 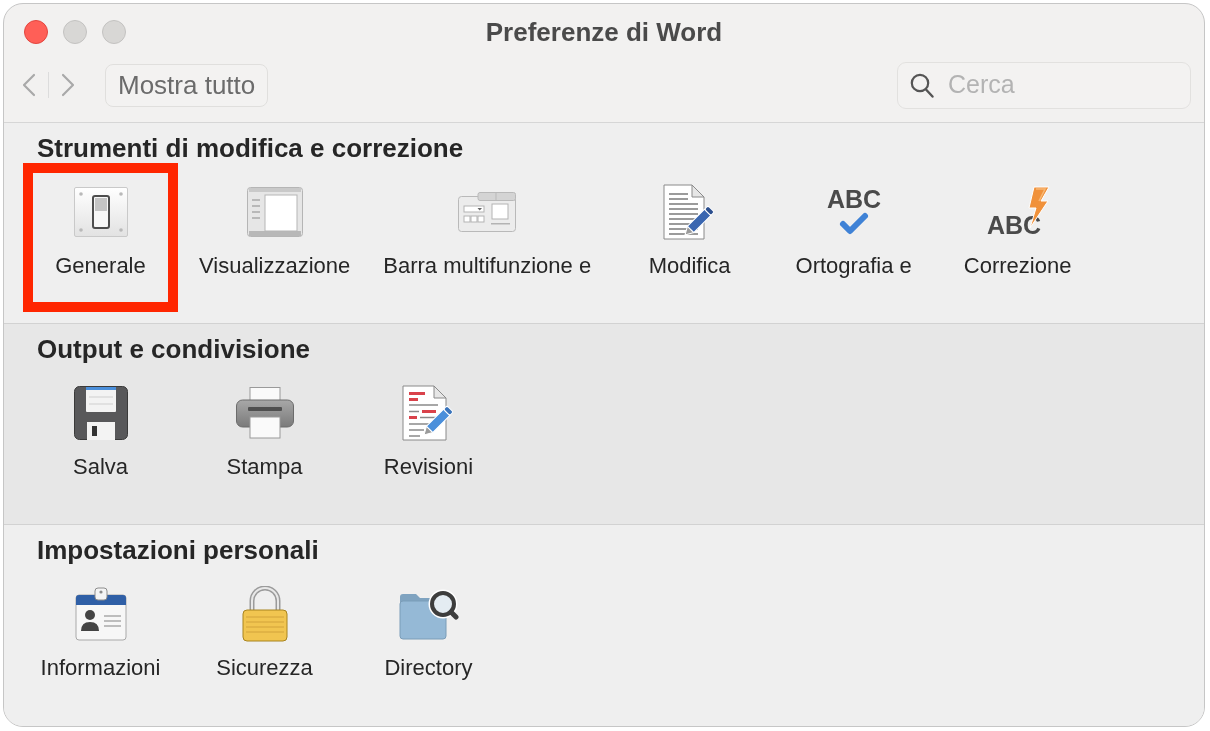 I want to click on printer-icon, so click(x=264, y=413).